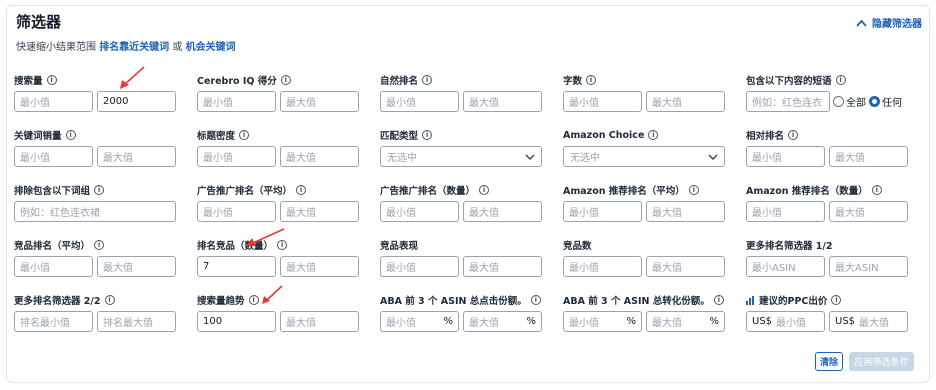 Image resolution: width=936 pixels, height=390 pixels. What do you see at coordinates (53, 321) in the screenshot?
I see `more-rank-2-min-input: 排名最小值` at bounding box center [53, 321].